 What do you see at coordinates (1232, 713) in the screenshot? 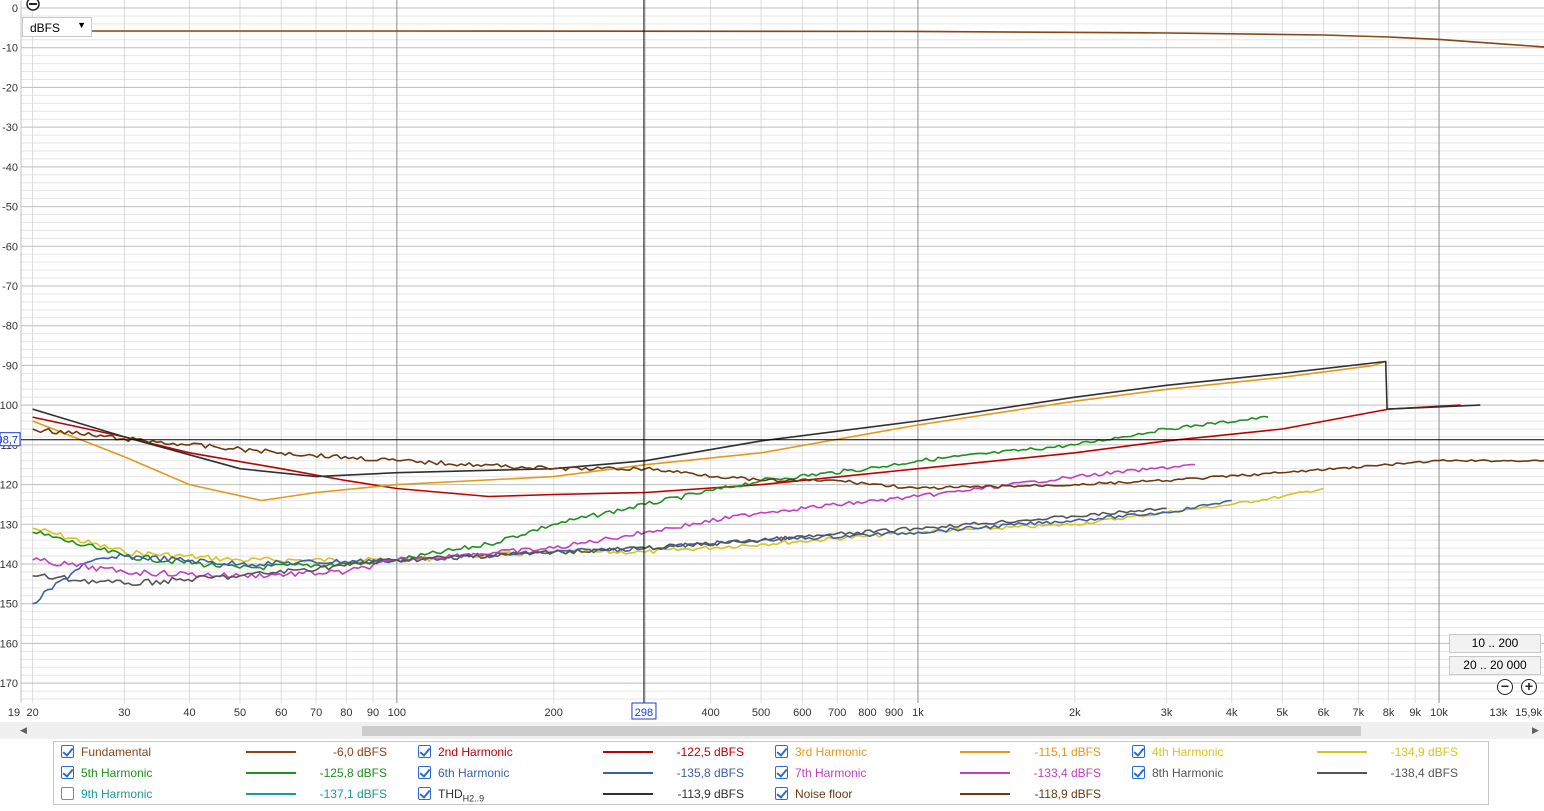
I see `x-tick-label: 4k` at bounding box center [1232, 713].